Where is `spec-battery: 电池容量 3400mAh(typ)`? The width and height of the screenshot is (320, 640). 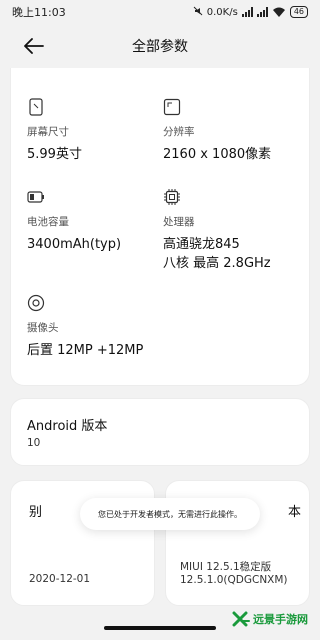 spec-battery: 电池容量 3400mAh(typ) is located at coordinates (74, 221).